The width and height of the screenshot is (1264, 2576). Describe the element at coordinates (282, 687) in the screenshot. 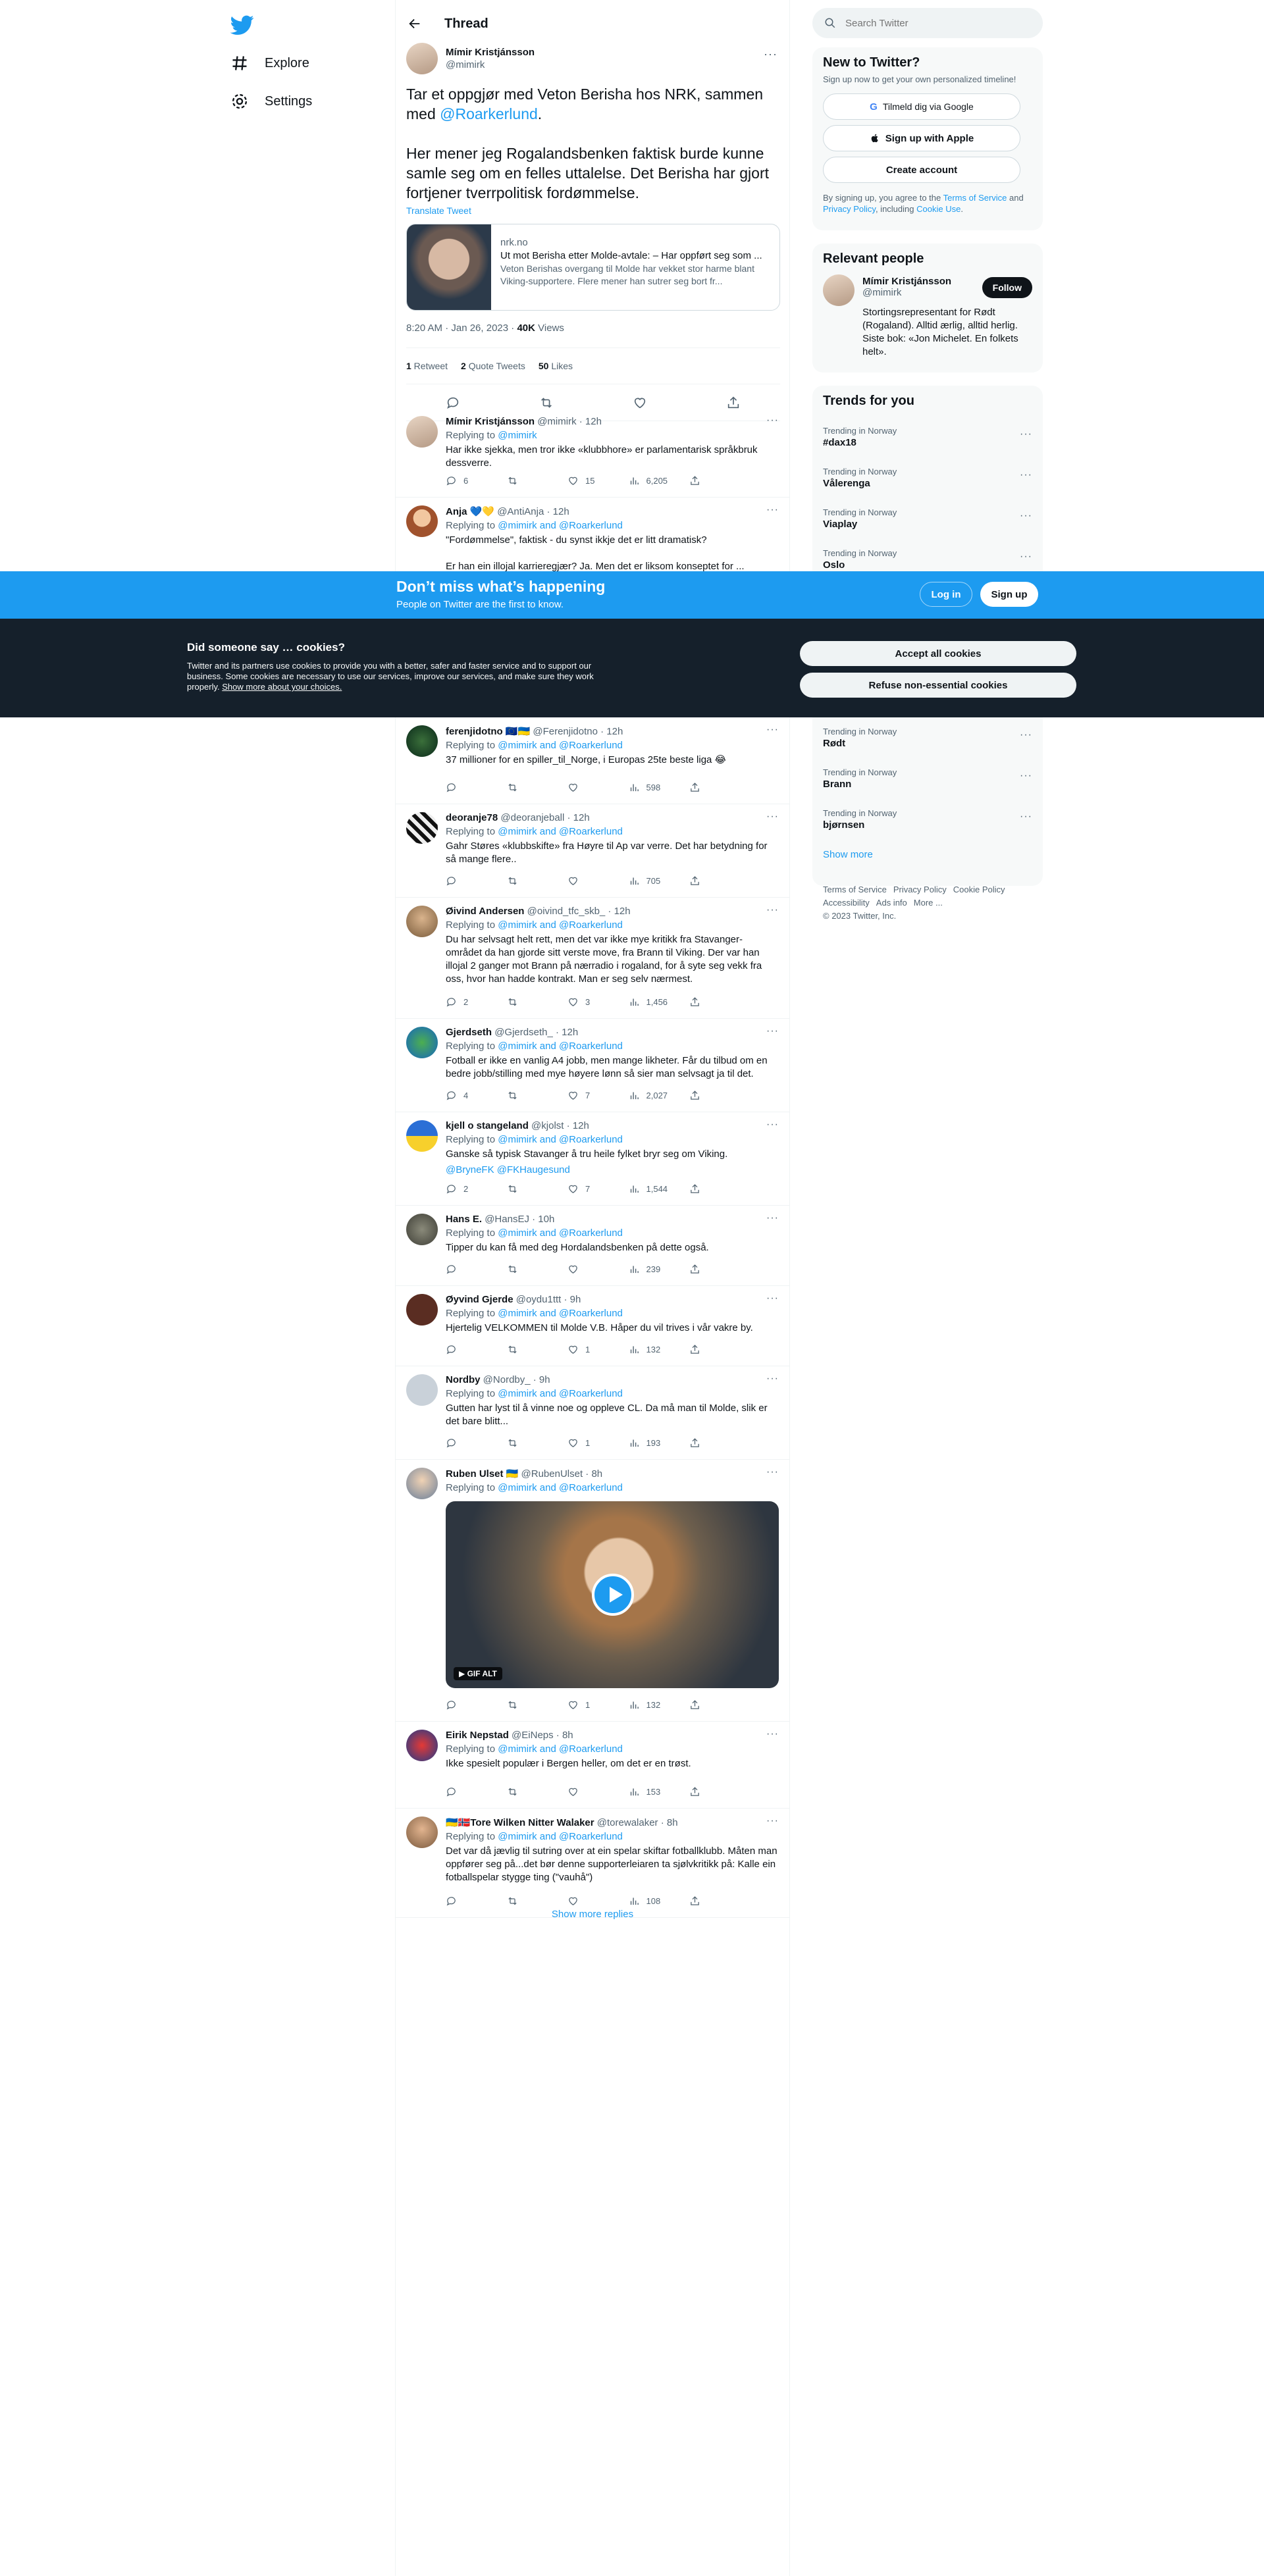

I see `cookie-choices-link: Show more about your choices.` at that location.